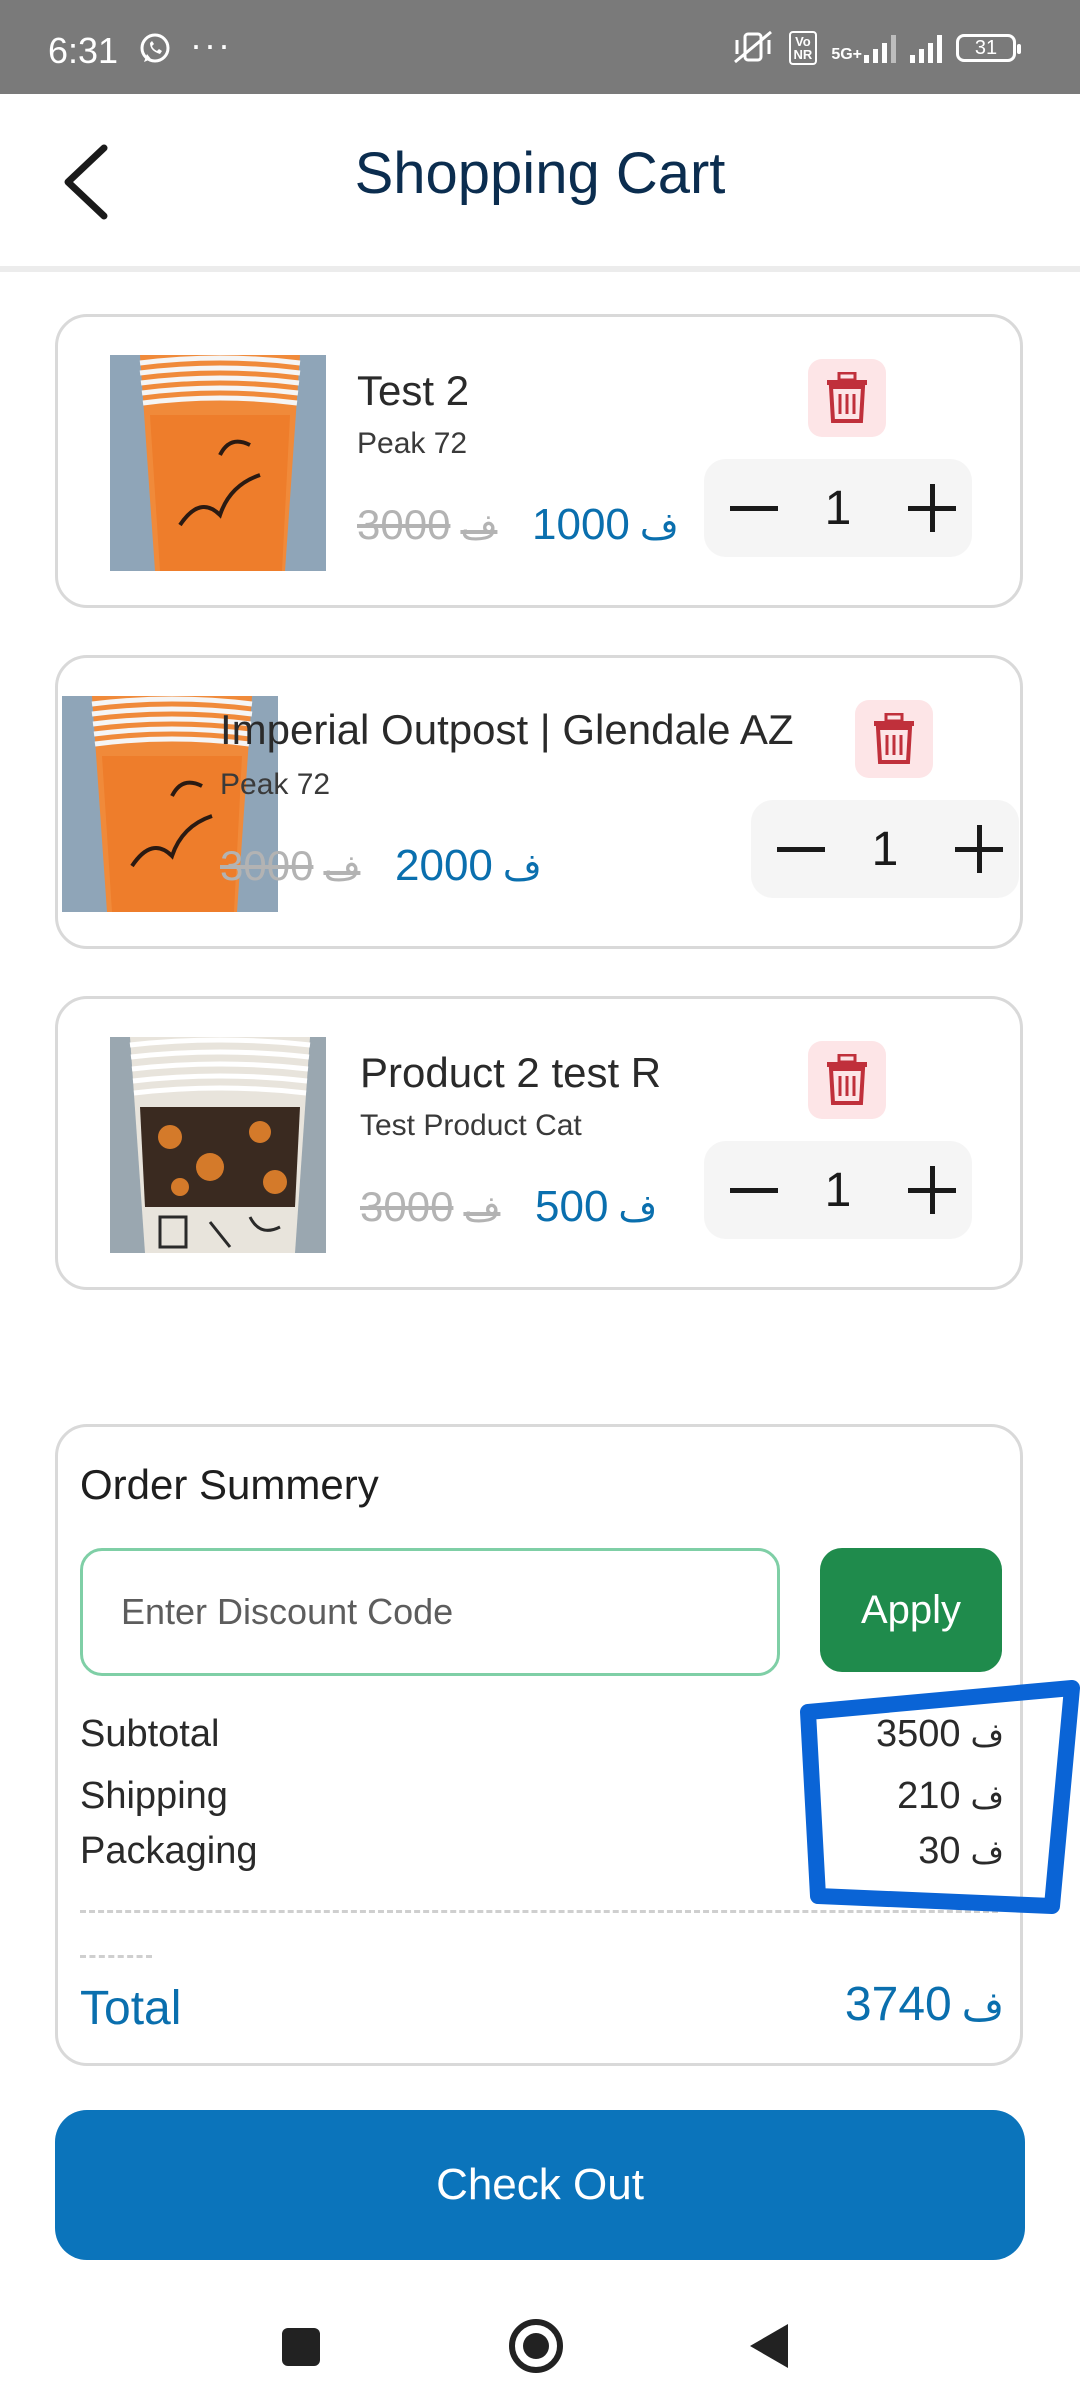  Describe the element at coordinates (83, 50) in the screenshot. I see `status-time: 6:31` at that location.